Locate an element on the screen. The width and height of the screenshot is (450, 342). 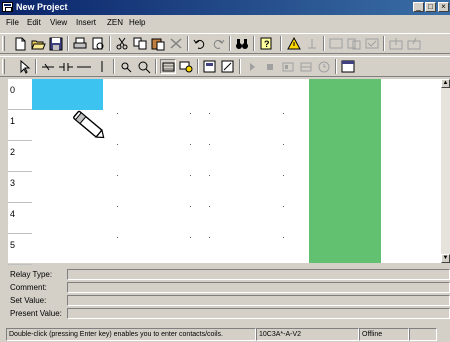
help-icon: ? is located at coordinates (266, 43).